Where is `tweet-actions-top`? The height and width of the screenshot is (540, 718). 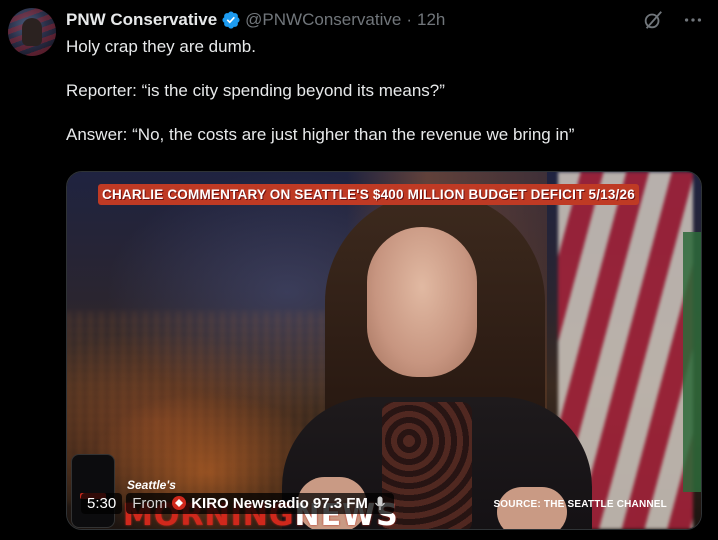 tweet-actions-top is located at coordinates (673, 20).